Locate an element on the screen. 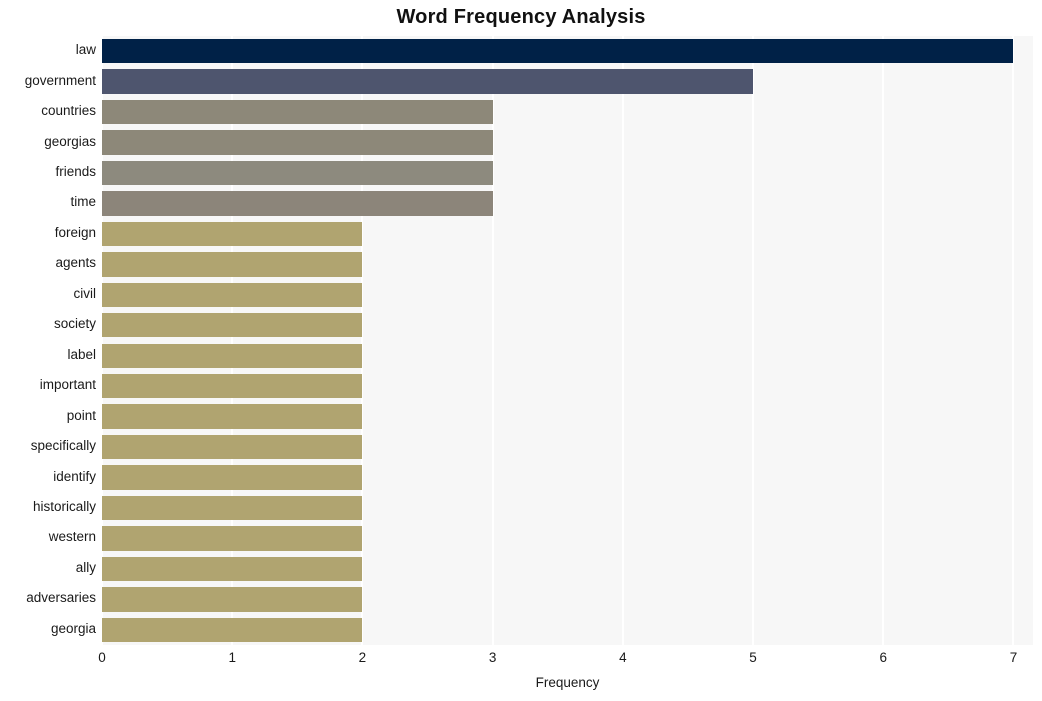 The height and width of the screenshot is (701, 1042). chart-title: Word Frequency Analysis is located at coordinates (521, 17).